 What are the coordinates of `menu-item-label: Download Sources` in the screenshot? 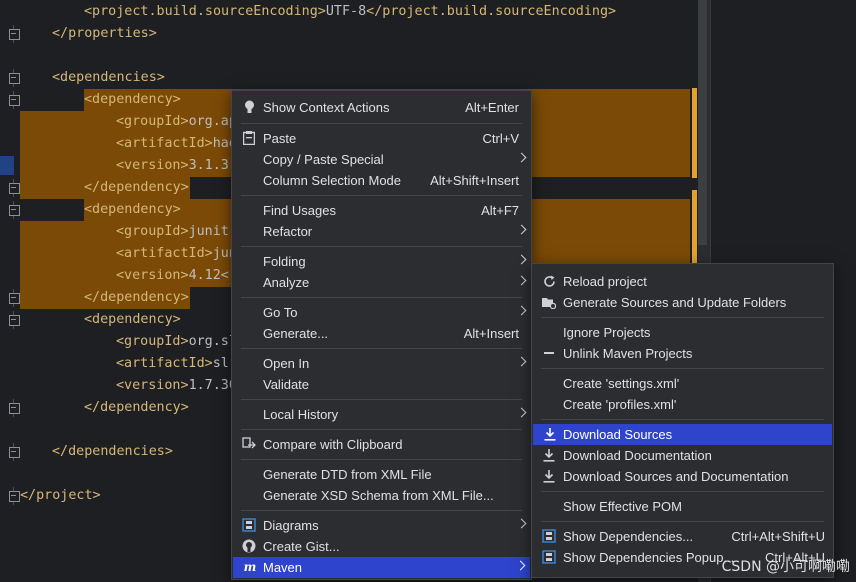 It's located at (618, 434).